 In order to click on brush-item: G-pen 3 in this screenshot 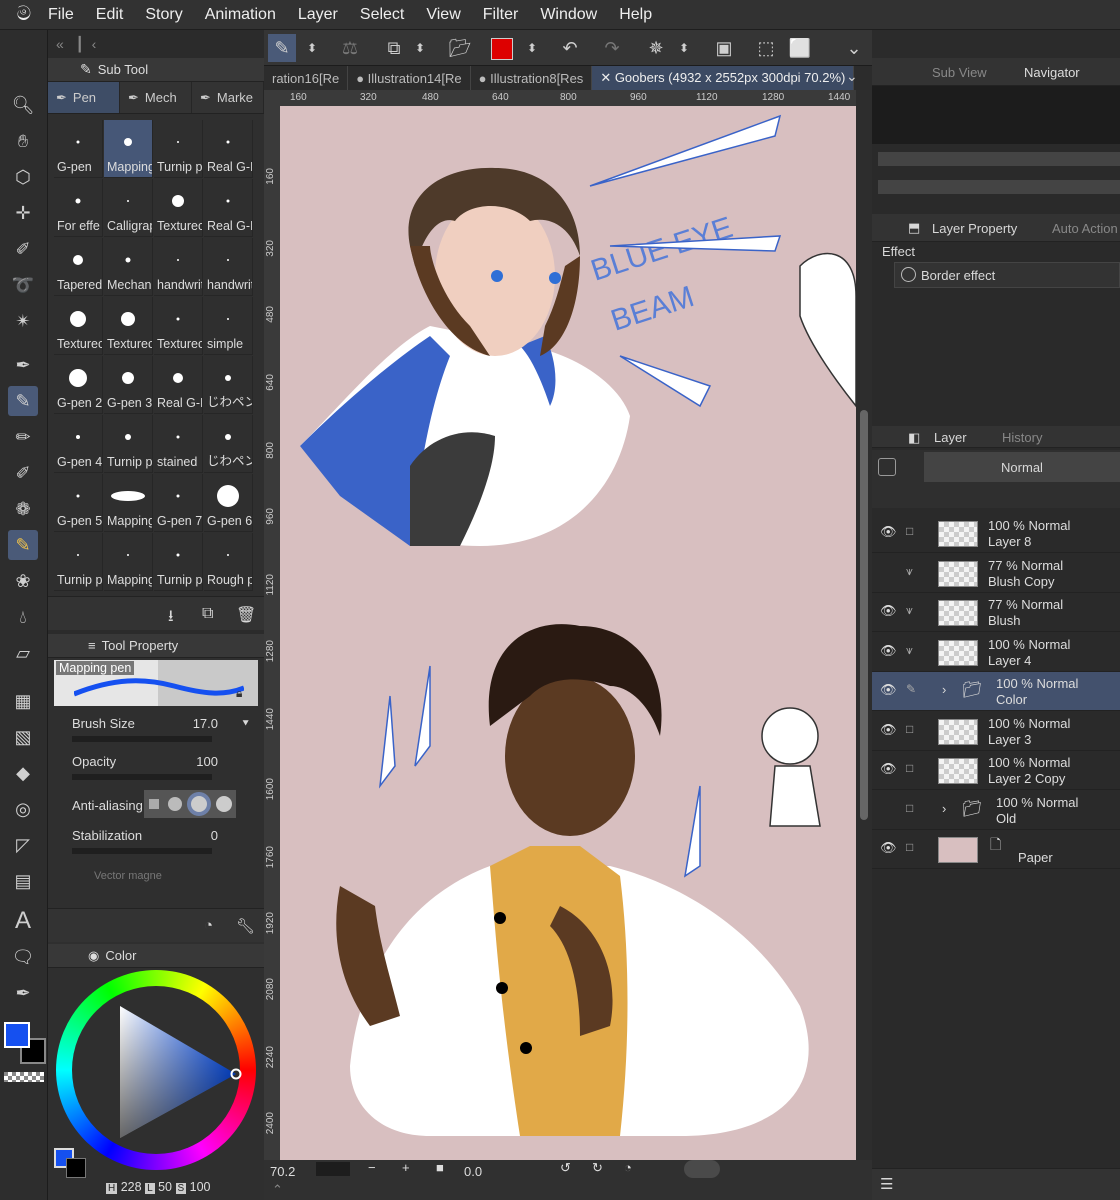, I will do `click(128, 385)`.